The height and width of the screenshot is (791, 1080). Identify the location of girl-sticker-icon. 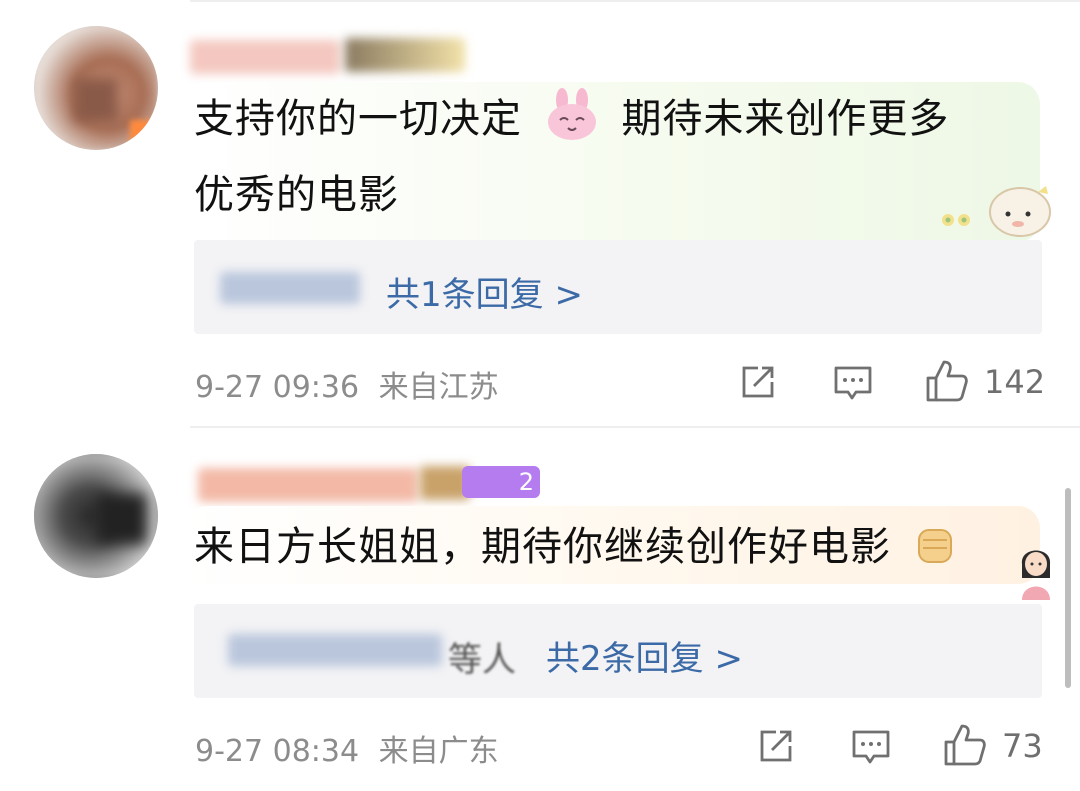
(1036, 573).